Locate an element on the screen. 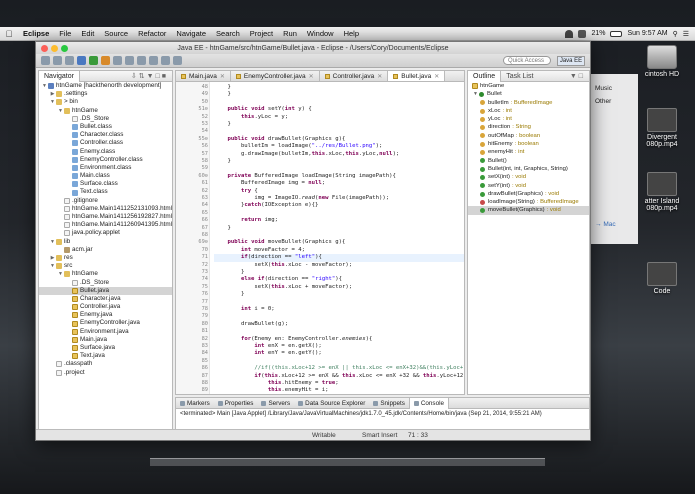 This screenshot has height=494, width=695. code-line: setX(this.xLoc - moveFactor); is located at coordinates (339, 265).